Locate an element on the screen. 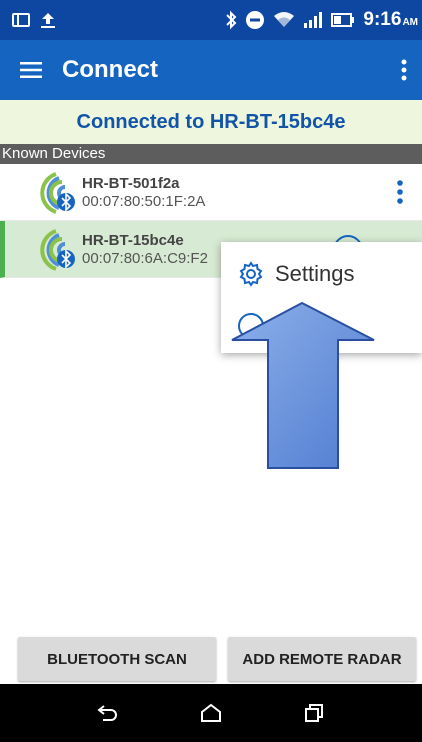 This screenshot has height=742, width=422. recents-icon is located at coordinates (314, 713).